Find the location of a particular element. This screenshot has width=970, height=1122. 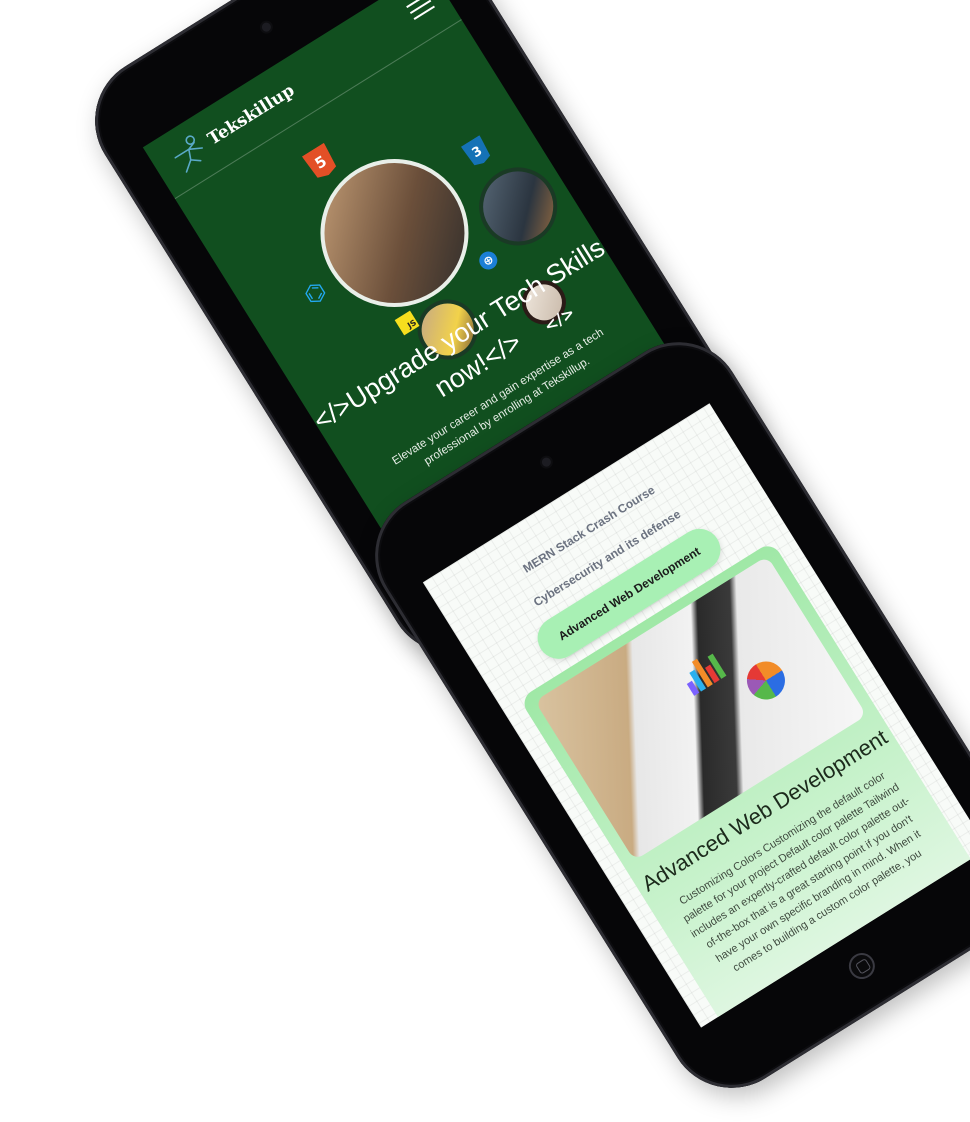

hero-photo-laptop is located at coordinates (518, 206).